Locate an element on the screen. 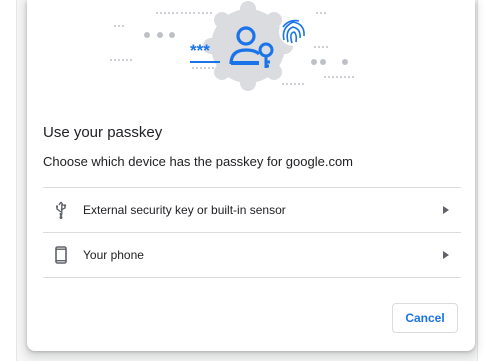 The height and width of the screenshot is (361, 496). password-mask-text: *** is located at coordinates (200, 50).